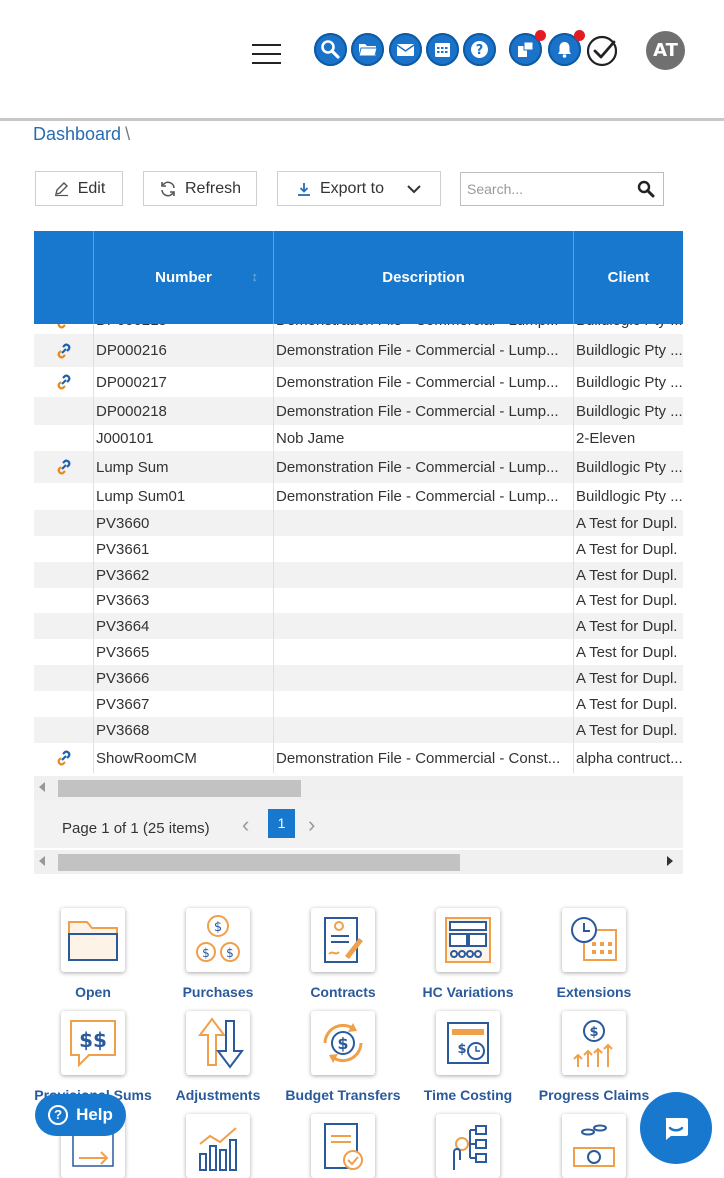 This screenshot has width=724, height=1178. I want to click on document-check-icon, so click(343, 1146).